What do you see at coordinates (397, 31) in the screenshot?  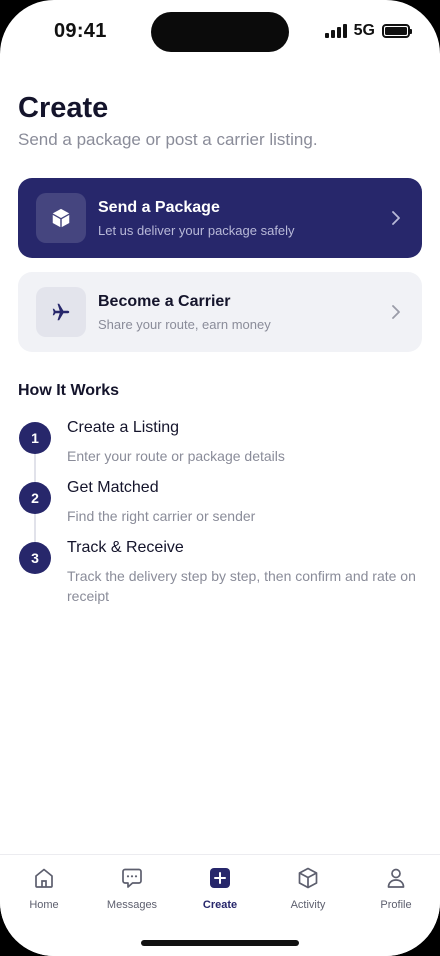 I see `battery-icon` at bounding box center [397, 31].